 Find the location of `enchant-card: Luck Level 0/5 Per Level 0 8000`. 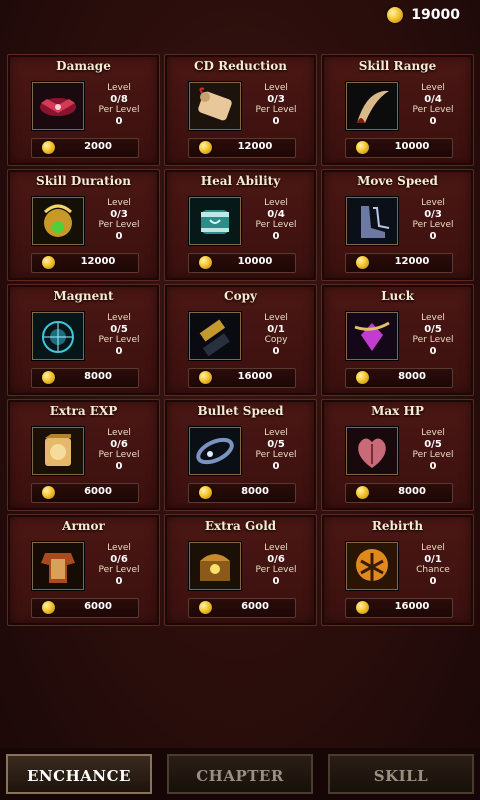

enchant-card: Luck Level 0/5 Per Level 0 8000 is located at coordinates (397, 340).